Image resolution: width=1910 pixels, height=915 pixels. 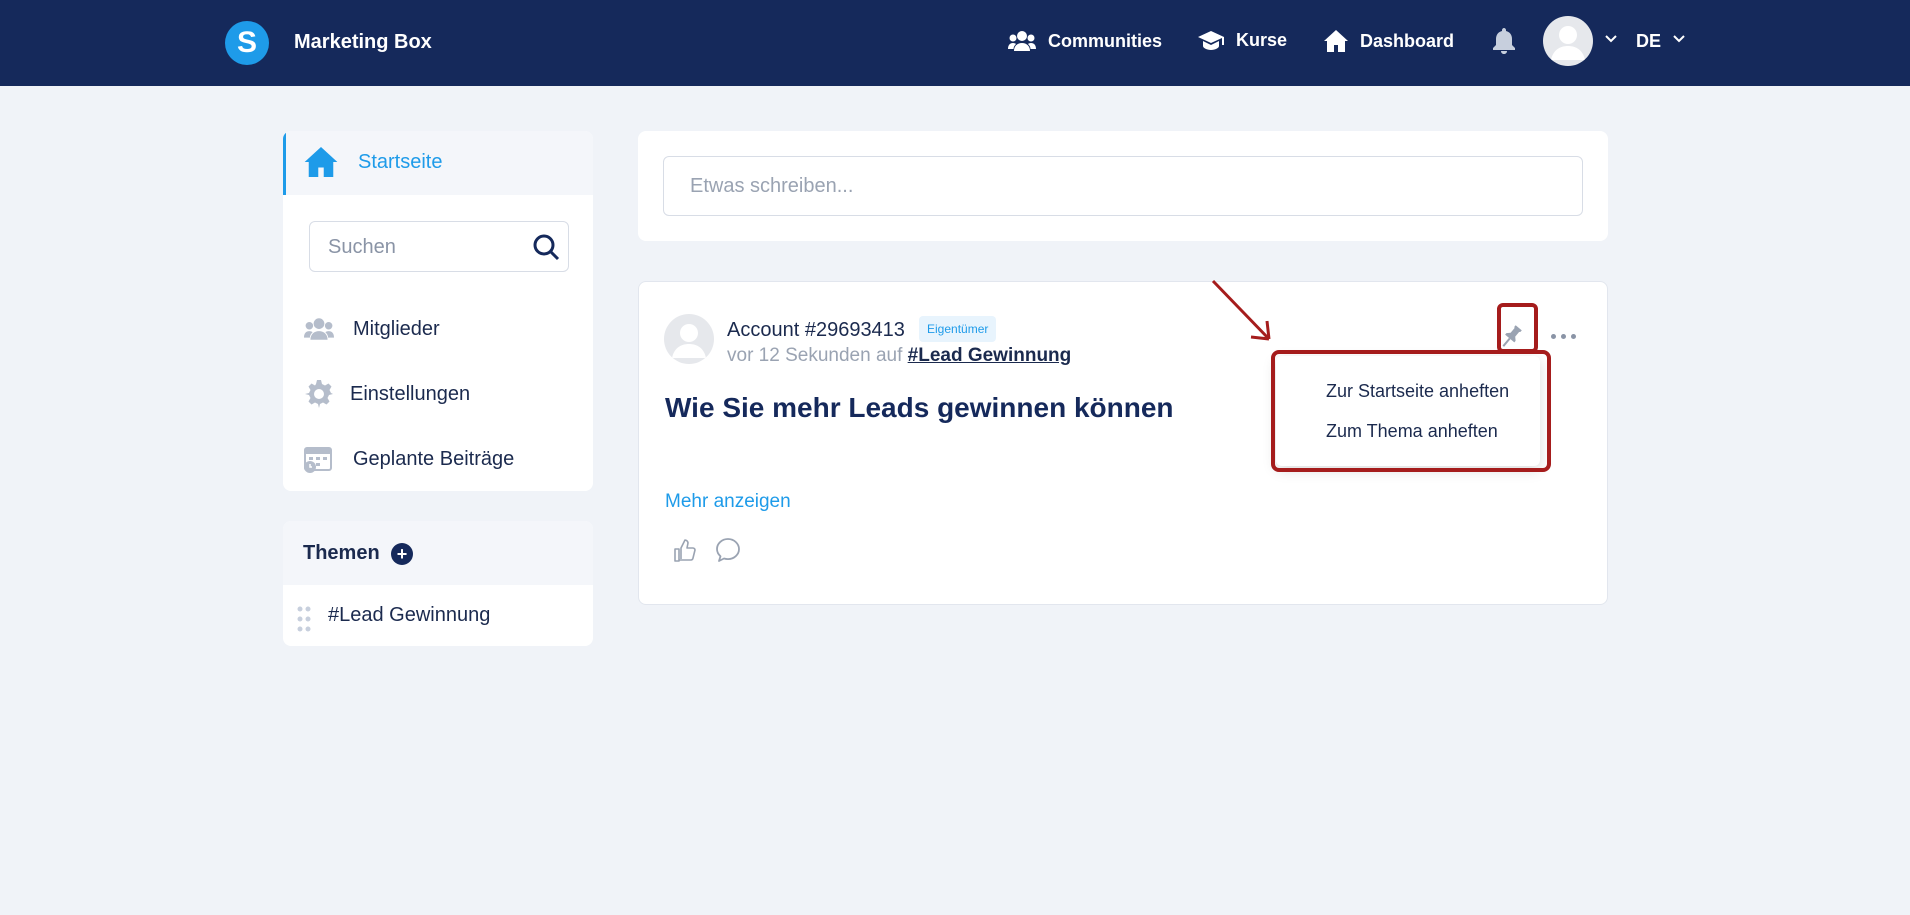 I want to click on app-logo: S, so click(x=247, y=43).